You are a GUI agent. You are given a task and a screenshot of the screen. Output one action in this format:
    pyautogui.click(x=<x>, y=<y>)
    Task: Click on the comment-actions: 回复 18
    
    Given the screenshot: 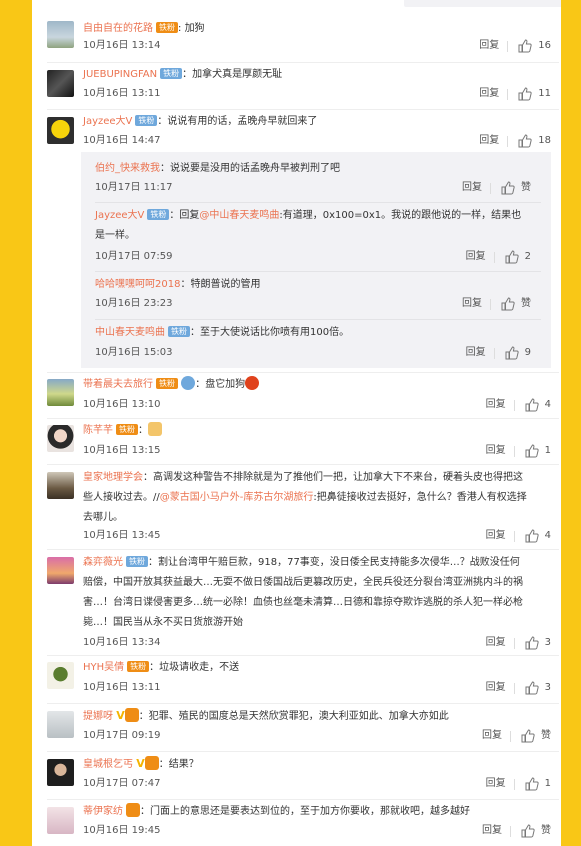 What is the action you would take?
    pyautogui.click(x=515, y=141)
    